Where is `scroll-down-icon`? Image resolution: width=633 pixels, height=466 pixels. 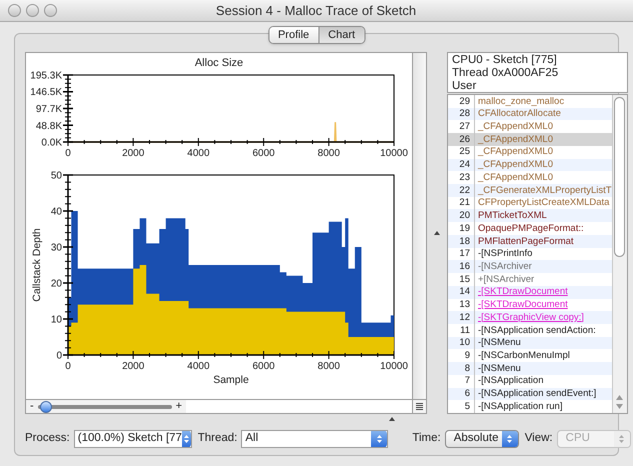
scroll-down-icon is located at coordinates (620, 406).